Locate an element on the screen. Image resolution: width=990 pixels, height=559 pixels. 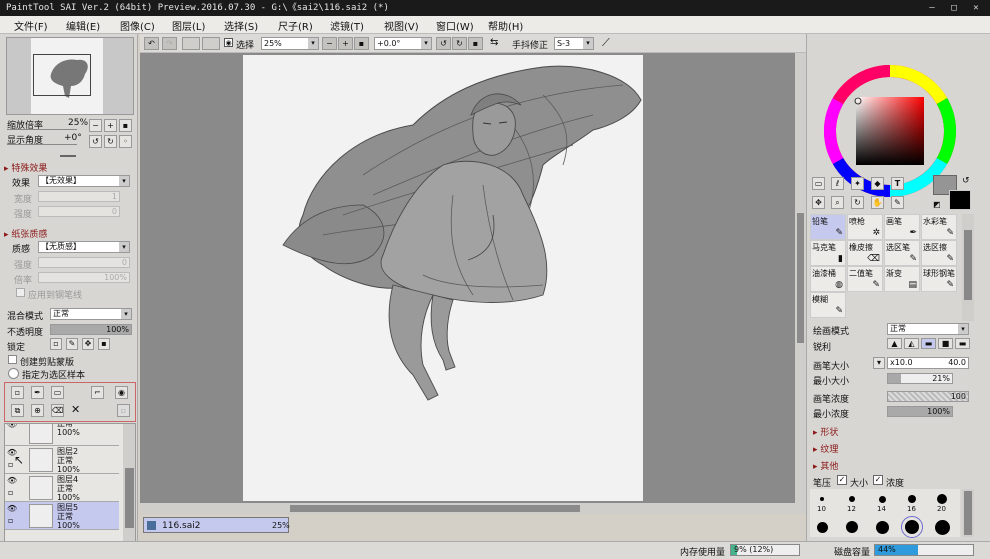
selection-sample-radio is located at coordinates (13, 373).